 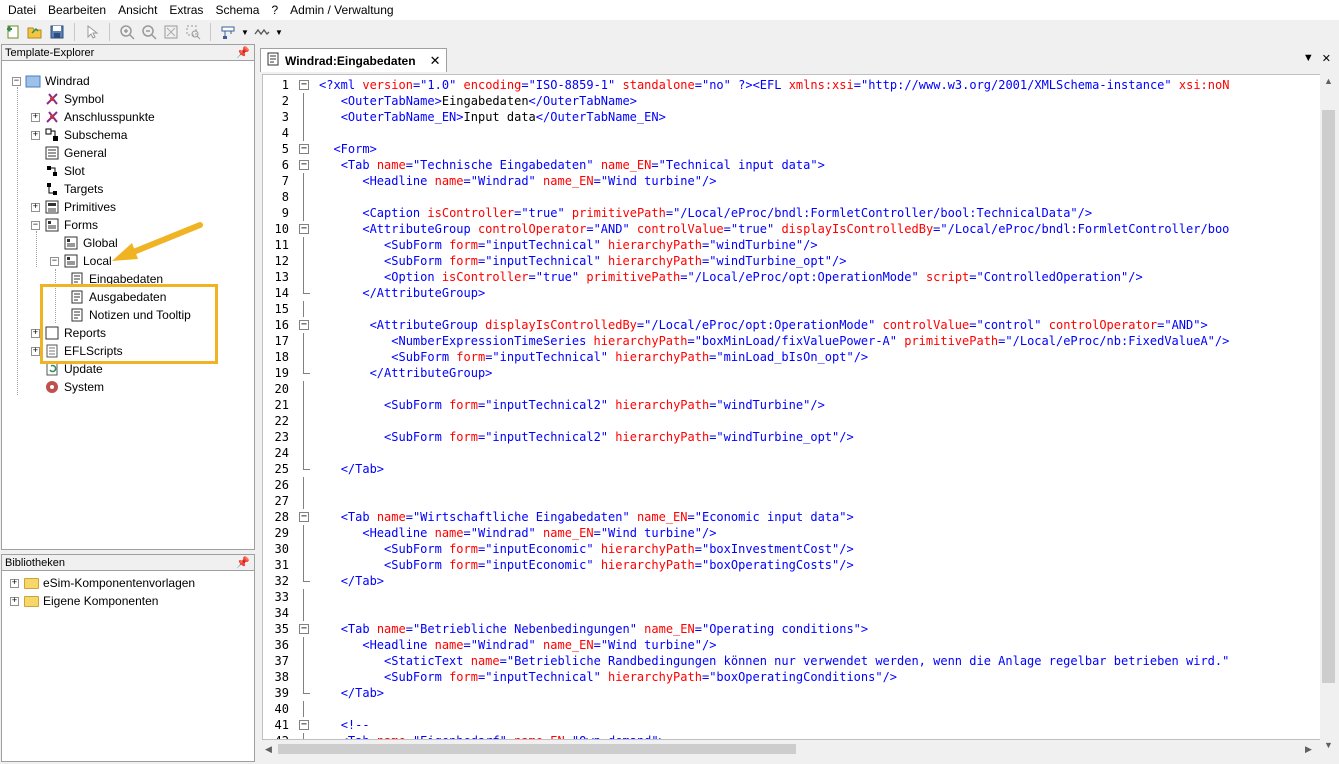 What do you see at coordinates (92, 32) in the screenshot?
I see `pointer-icon` at bounding box center [92, 32].